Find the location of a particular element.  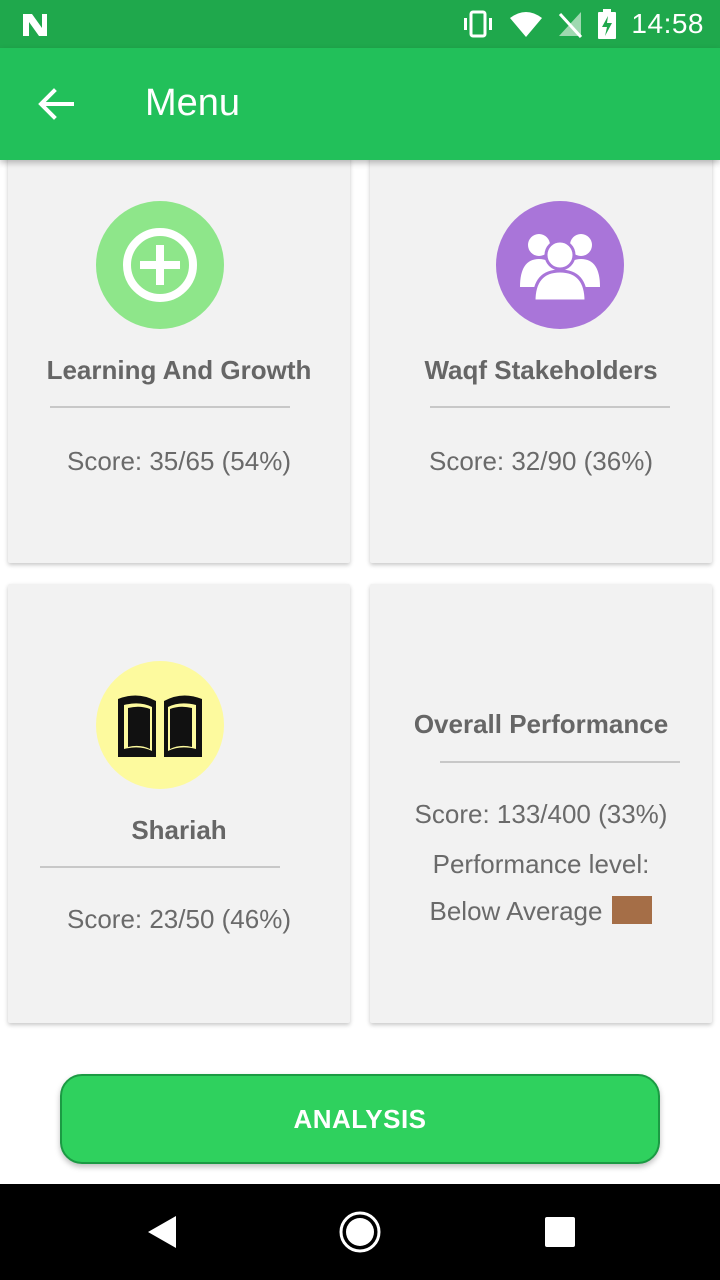

nav-home-circle-icon is located at coordinates (360, 1232).